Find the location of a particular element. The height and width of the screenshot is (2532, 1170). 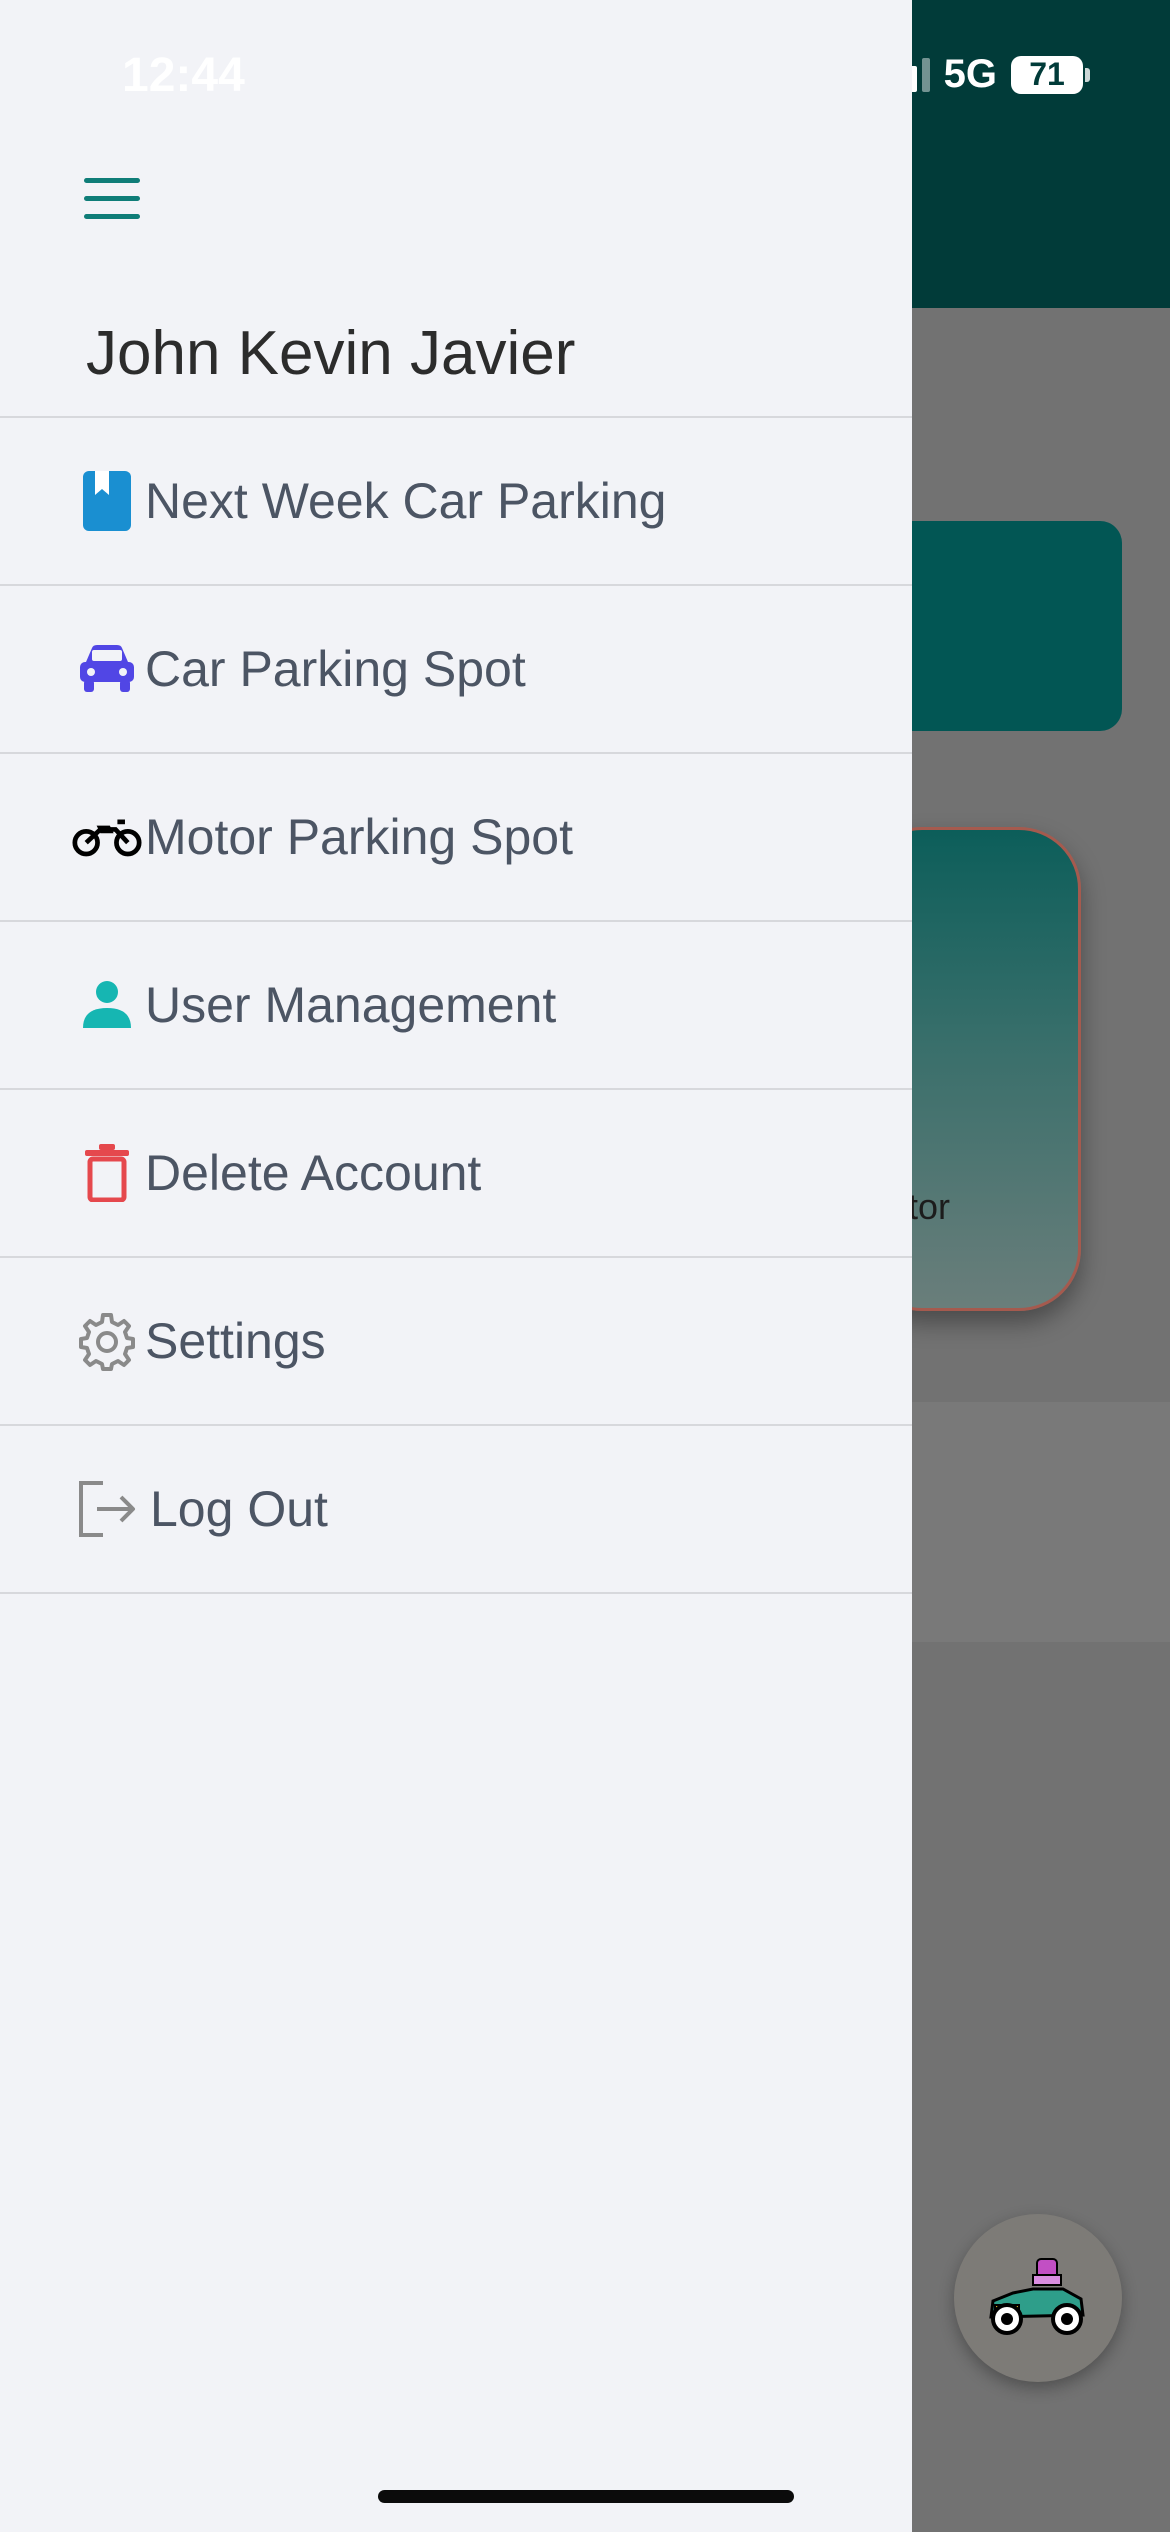

menu-item-next-week-car-parking: Next Week Car Parking is located at coordinates (456, 502).